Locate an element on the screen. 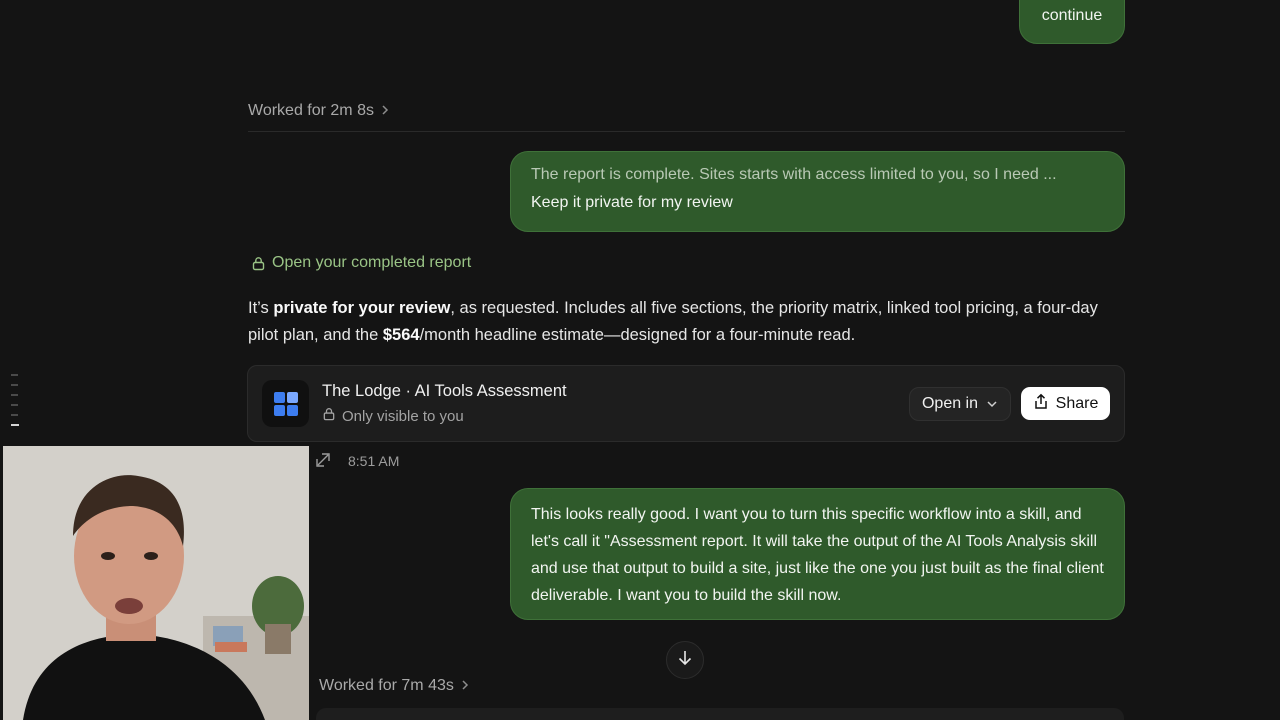  user-message-continue: continue is located at coordinates (1072, 22).